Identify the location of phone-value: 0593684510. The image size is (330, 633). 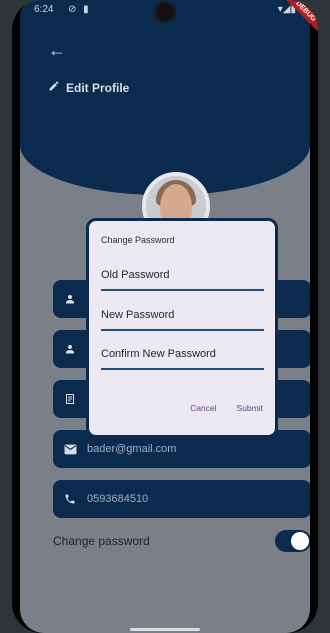
(118, 499).